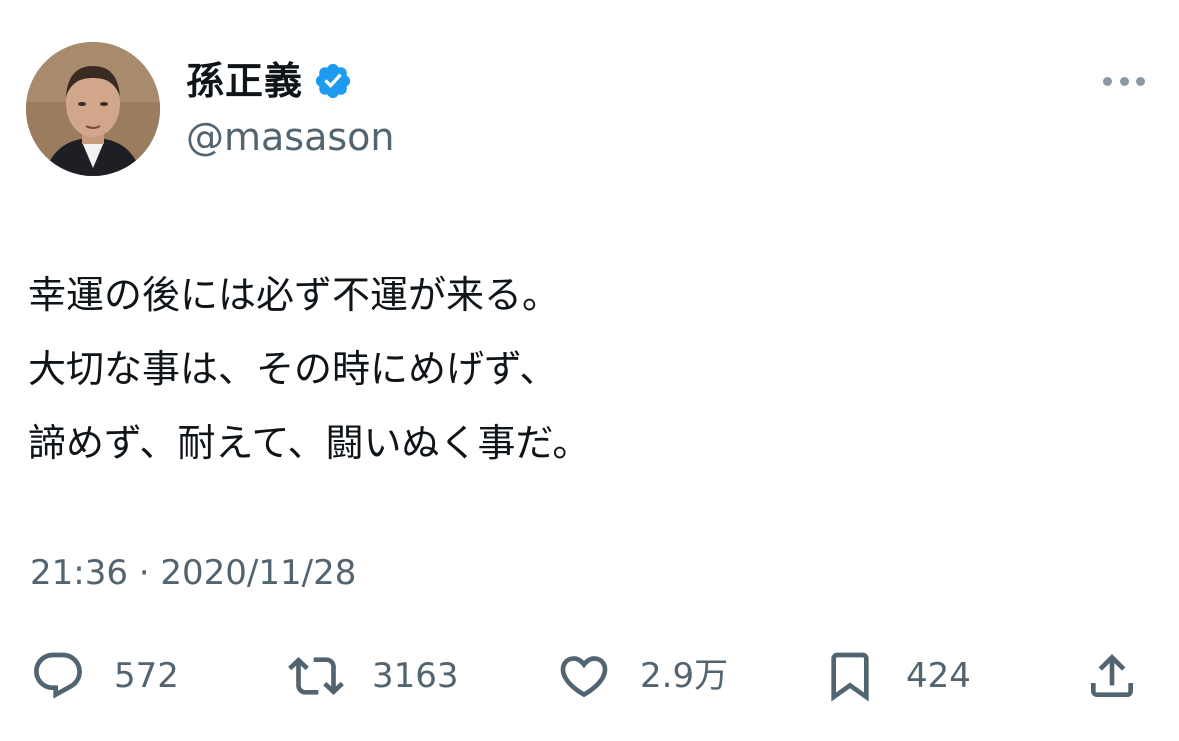 Image resolution: width=1179 pixels, height=741 pixels. What do you see at coordinates (293, 369) in the screenshot?
I see `tweet-text-line: 大切な事は、その時にめげず、` at bounding box center [293, 369].